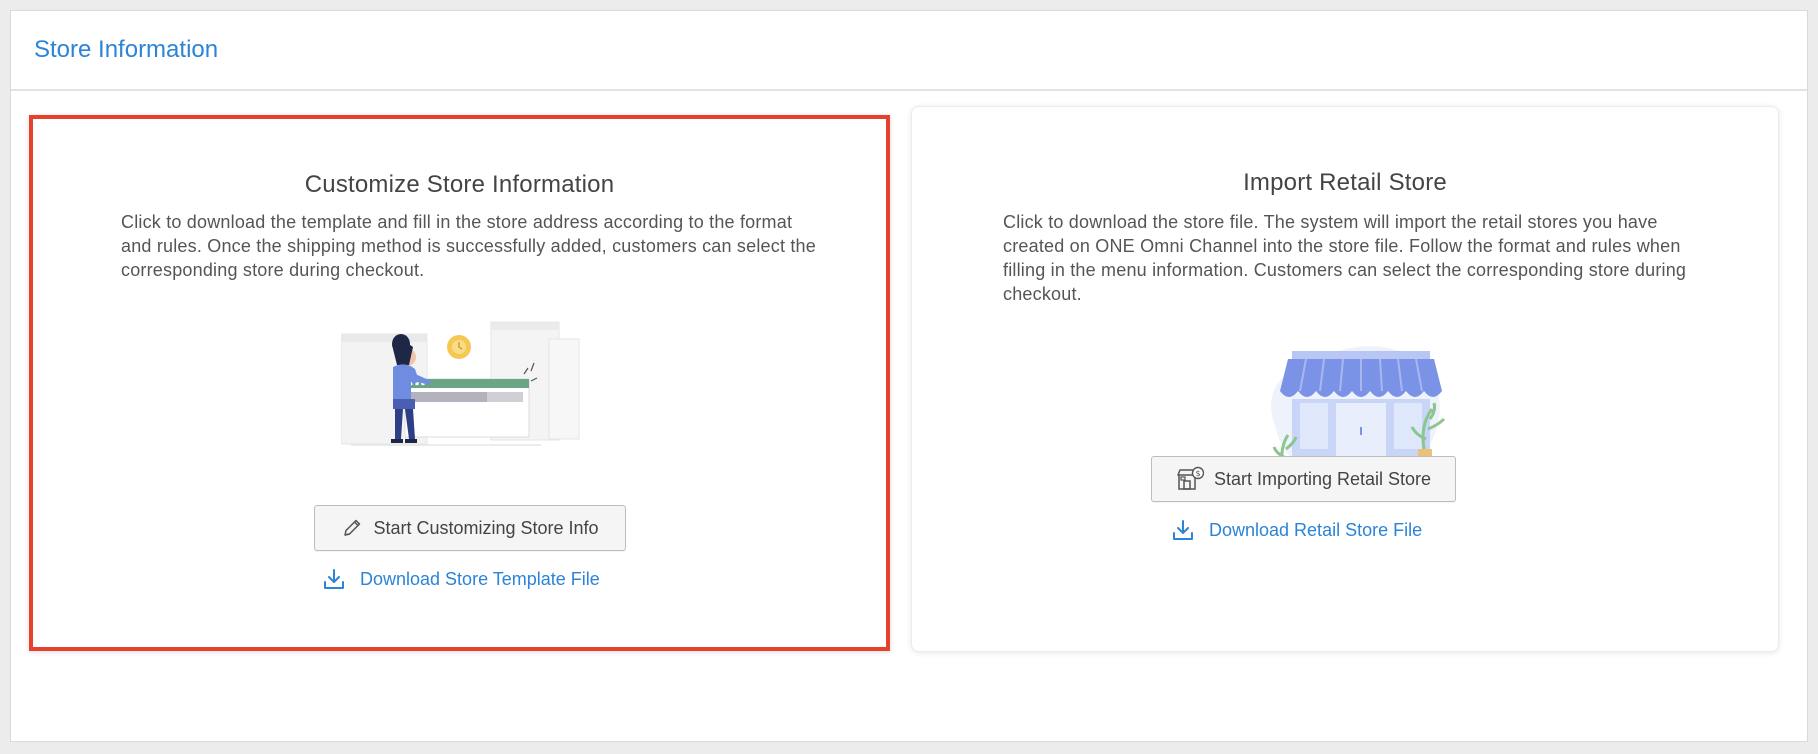 Image resolution: width=1818 pixels, height=754 pixels. I want to click on page-title: Store Information, so click(126, 49).